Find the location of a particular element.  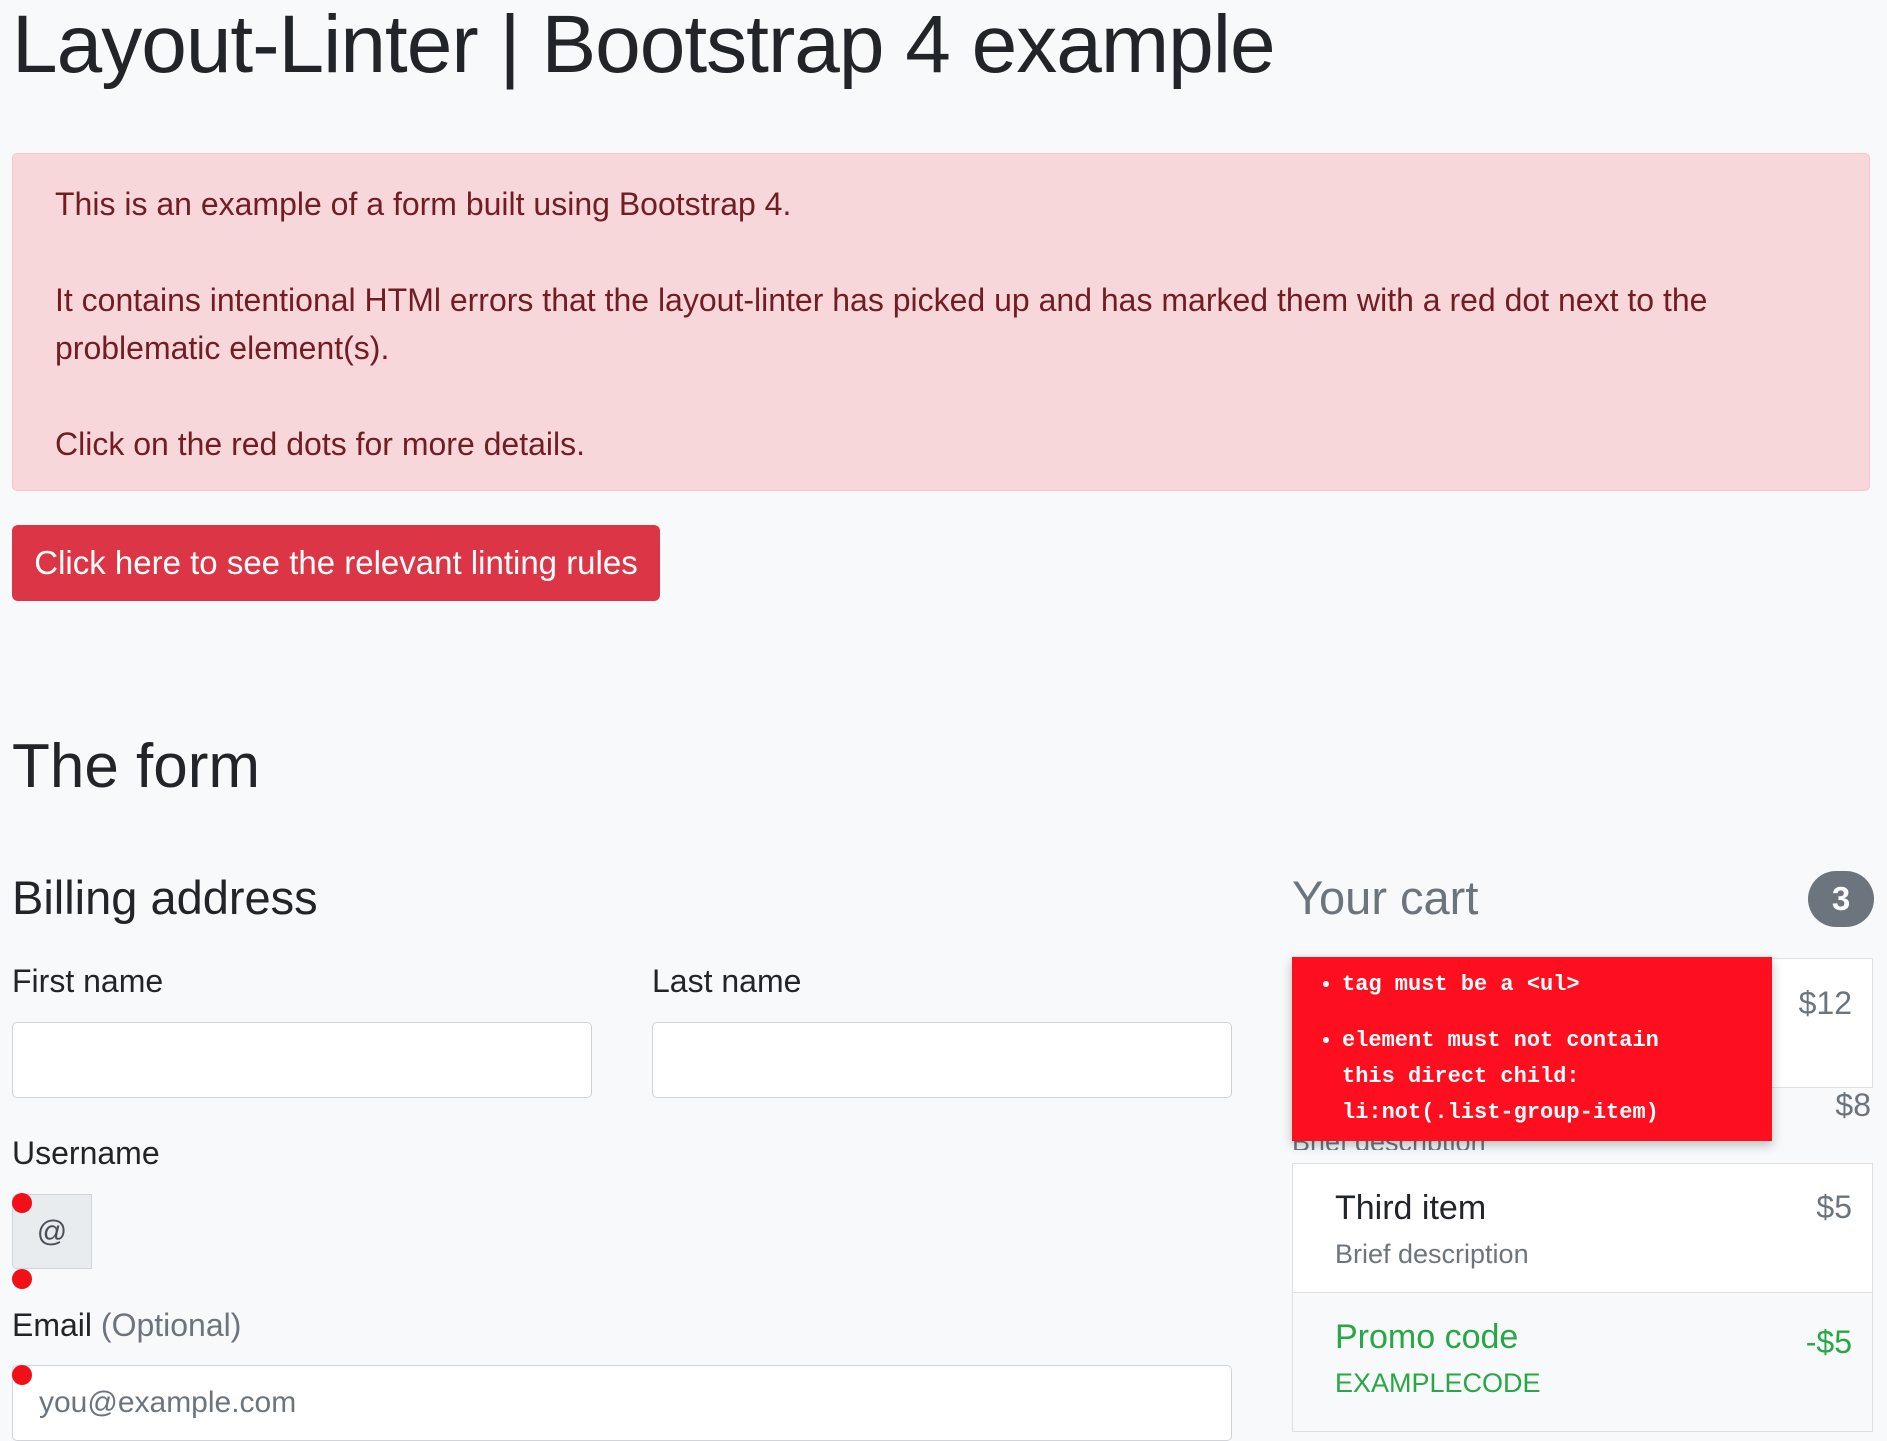

item-name: Third item is located at coordinates (1411, 1208).